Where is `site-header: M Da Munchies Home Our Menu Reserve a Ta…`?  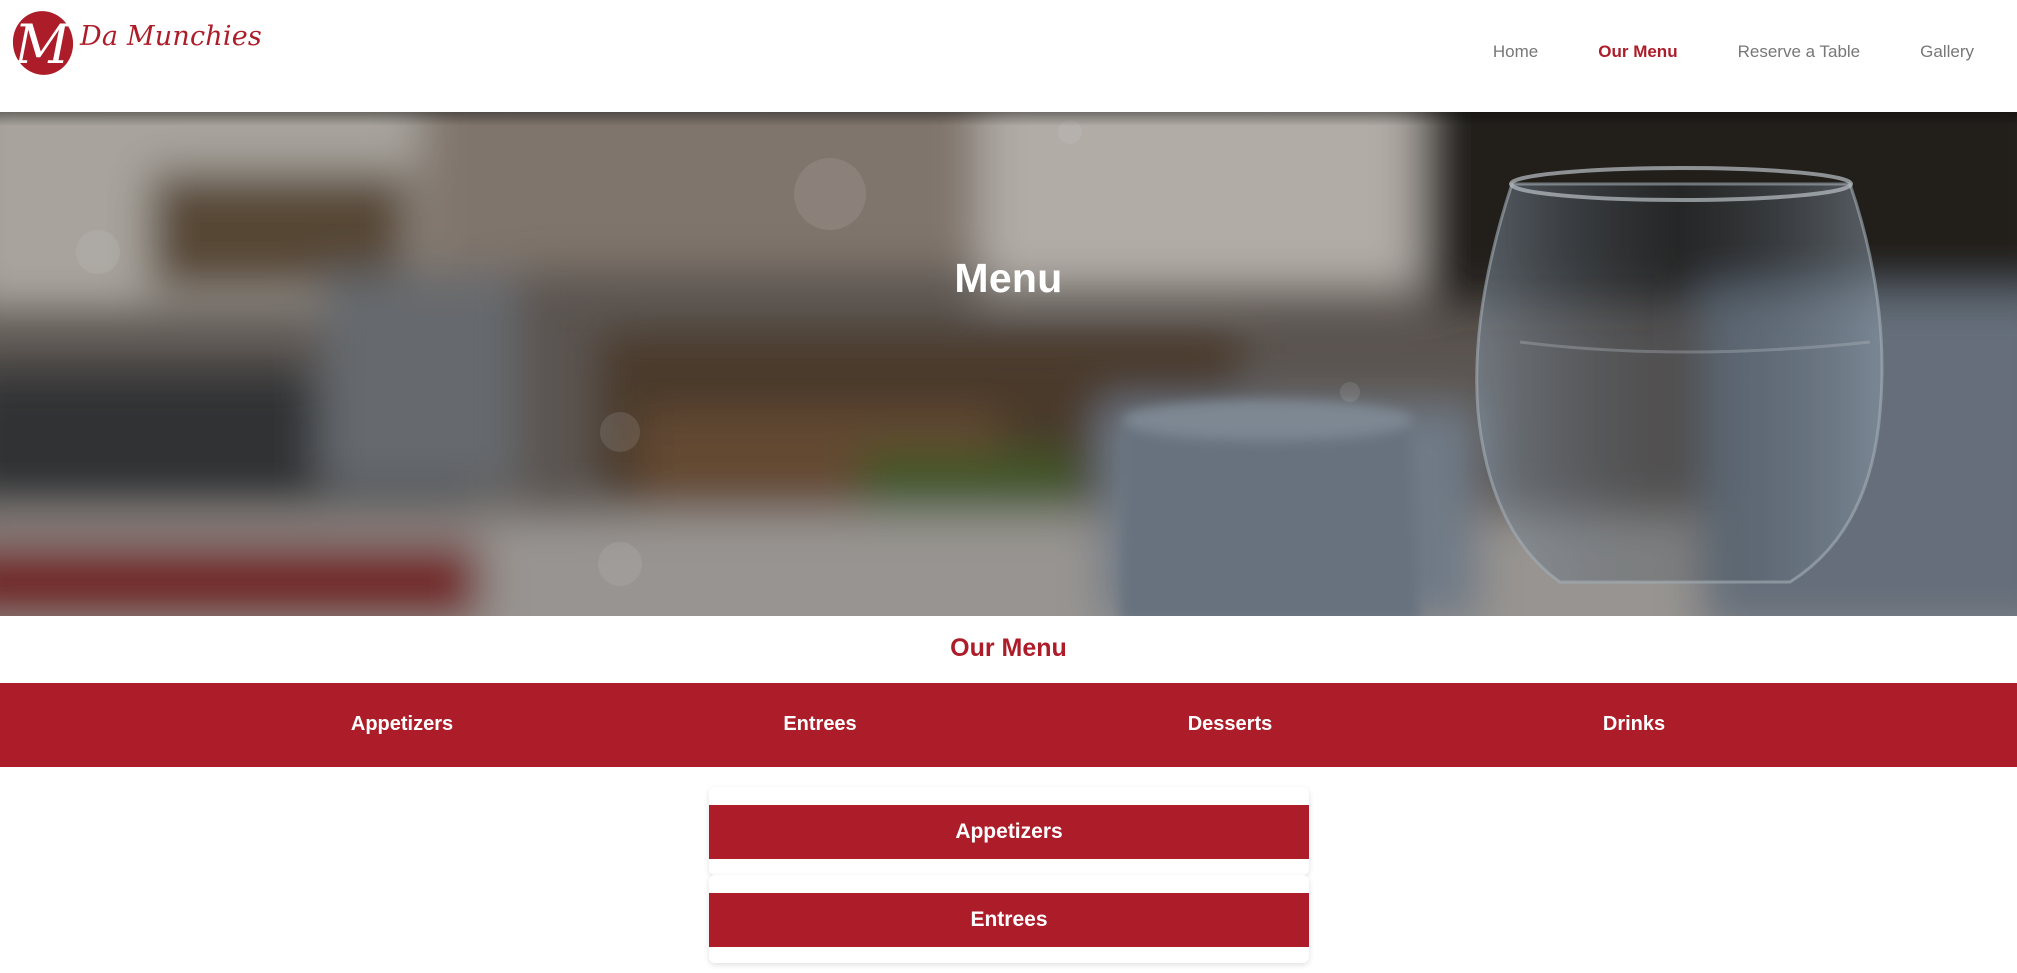 site-header: M Da Munchies Home Our Menu Reserve a Ta… is located at coordinates (1008, 56).